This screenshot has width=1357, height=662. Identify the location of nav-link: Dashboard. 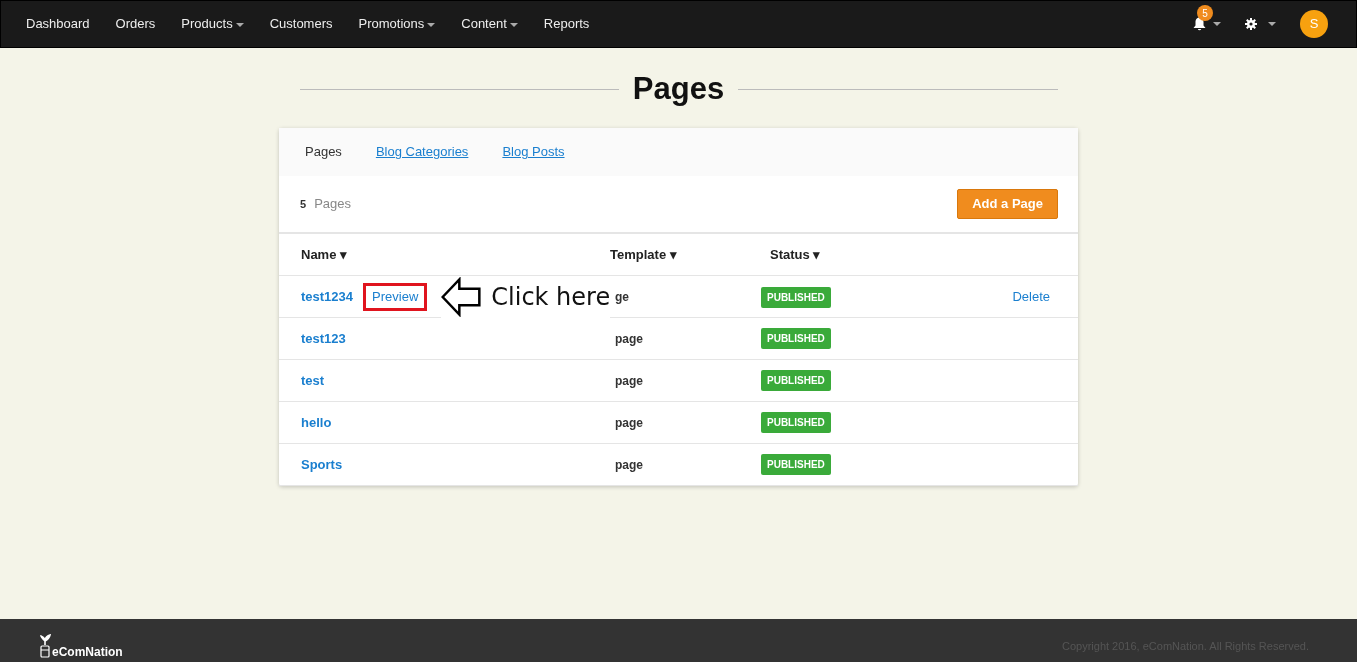
(58, 24).